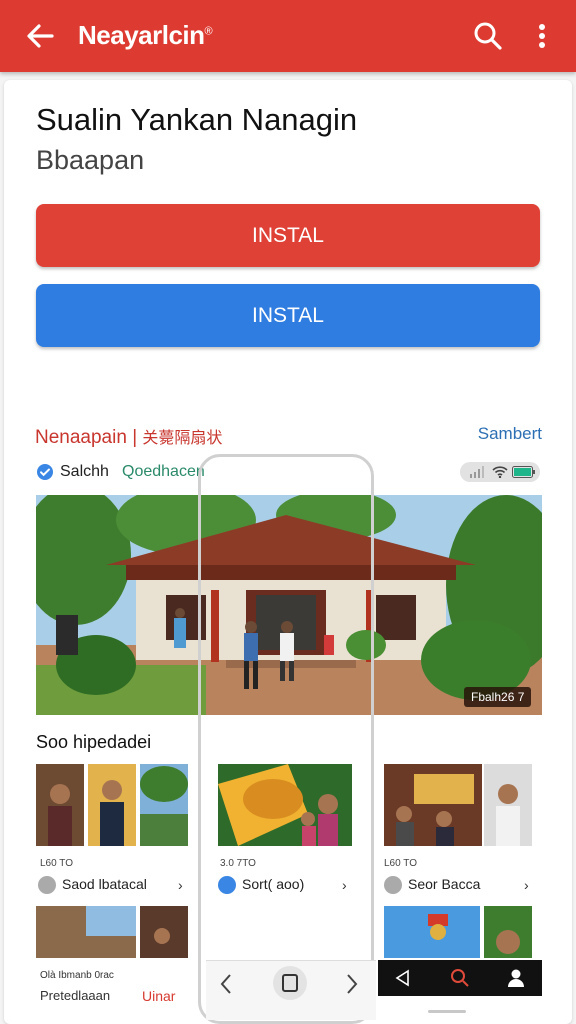 This screenshot has width=576, height=1024. I want to click on grid-item-label: Seor Bacca, so click(444, 884).